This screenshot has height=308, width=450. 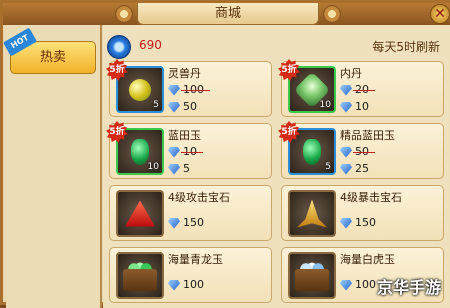 What do you see at coordinates (362, 168) in the screenshot?
I see `item-price: 25` at bounding box center [362, 168].